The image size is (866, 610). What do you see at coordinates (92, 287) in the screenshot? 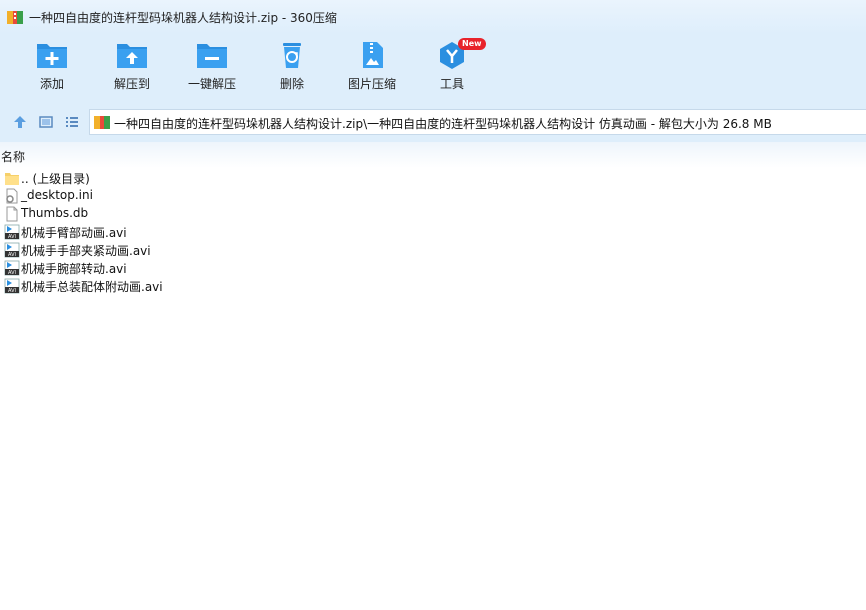
I see `list-item-name: 机械手总装配体附动画.avi` at bounding box center [92, 287].